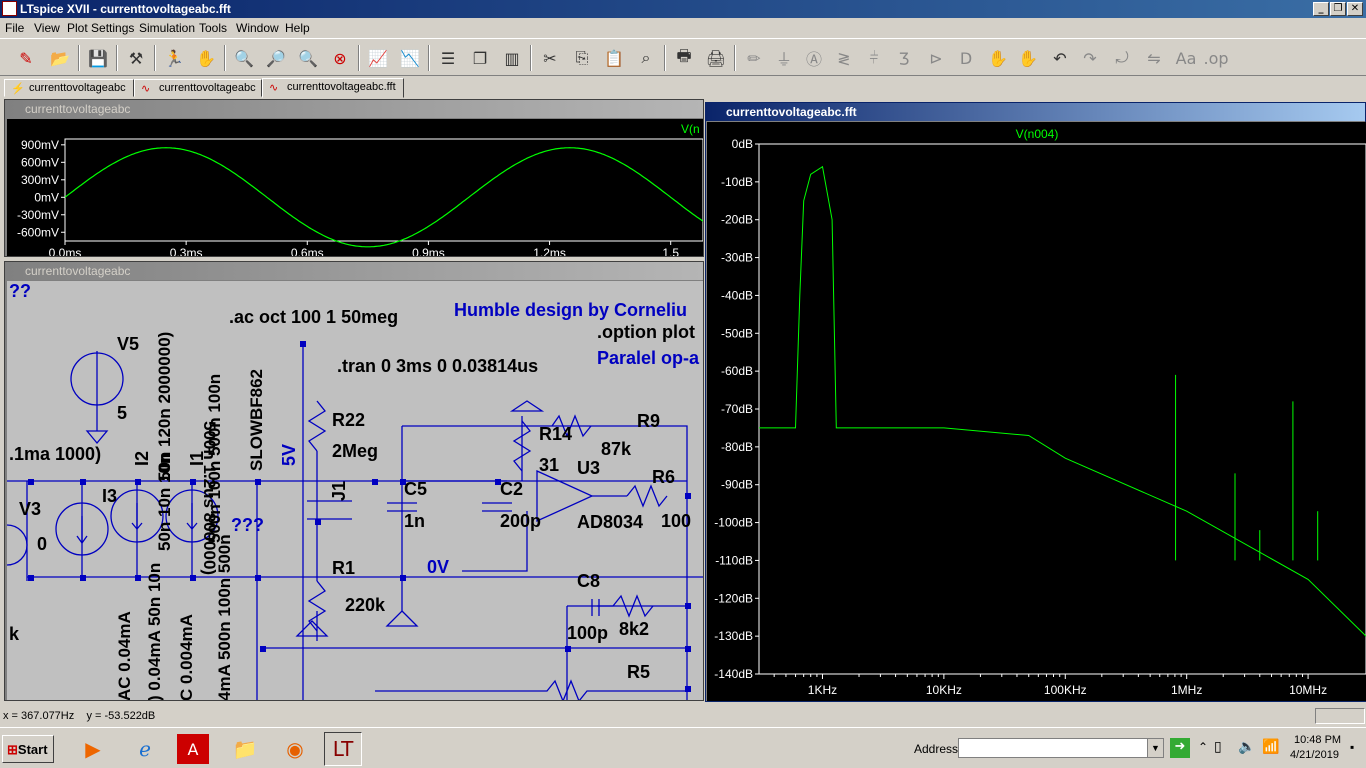  I want to click on i-source-param-5: .1ma 1000), so click(55, 454).